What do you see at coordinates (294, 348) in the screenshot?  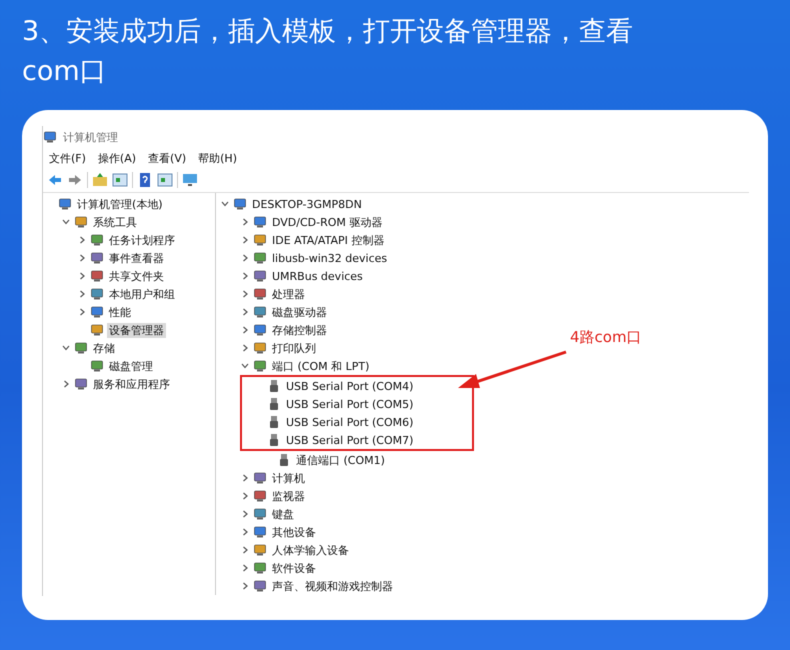 I see `device-category: 打印队列` at bounding box center [294, 348].